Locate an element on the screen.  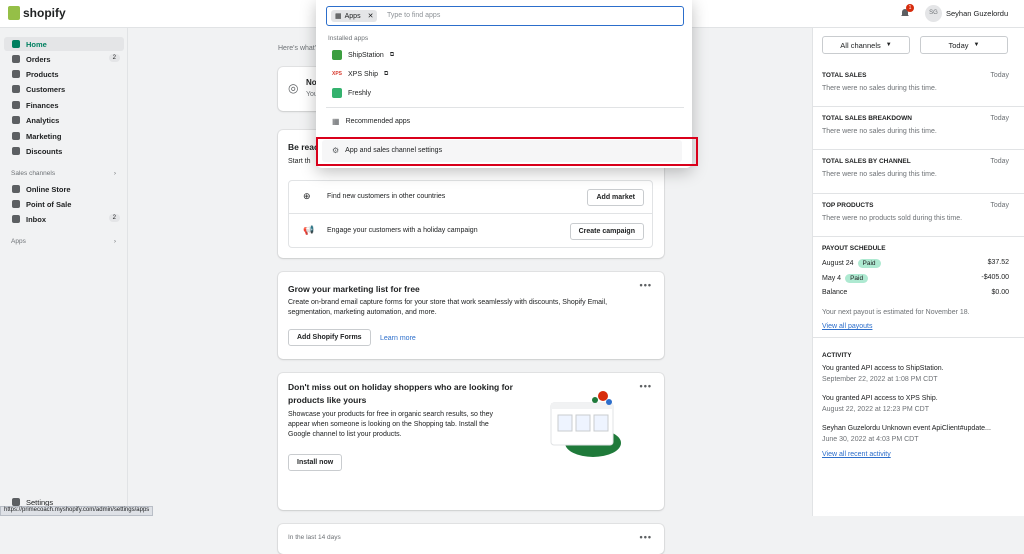
section-title: ACTIVITY is located at coordinates (837, 355).